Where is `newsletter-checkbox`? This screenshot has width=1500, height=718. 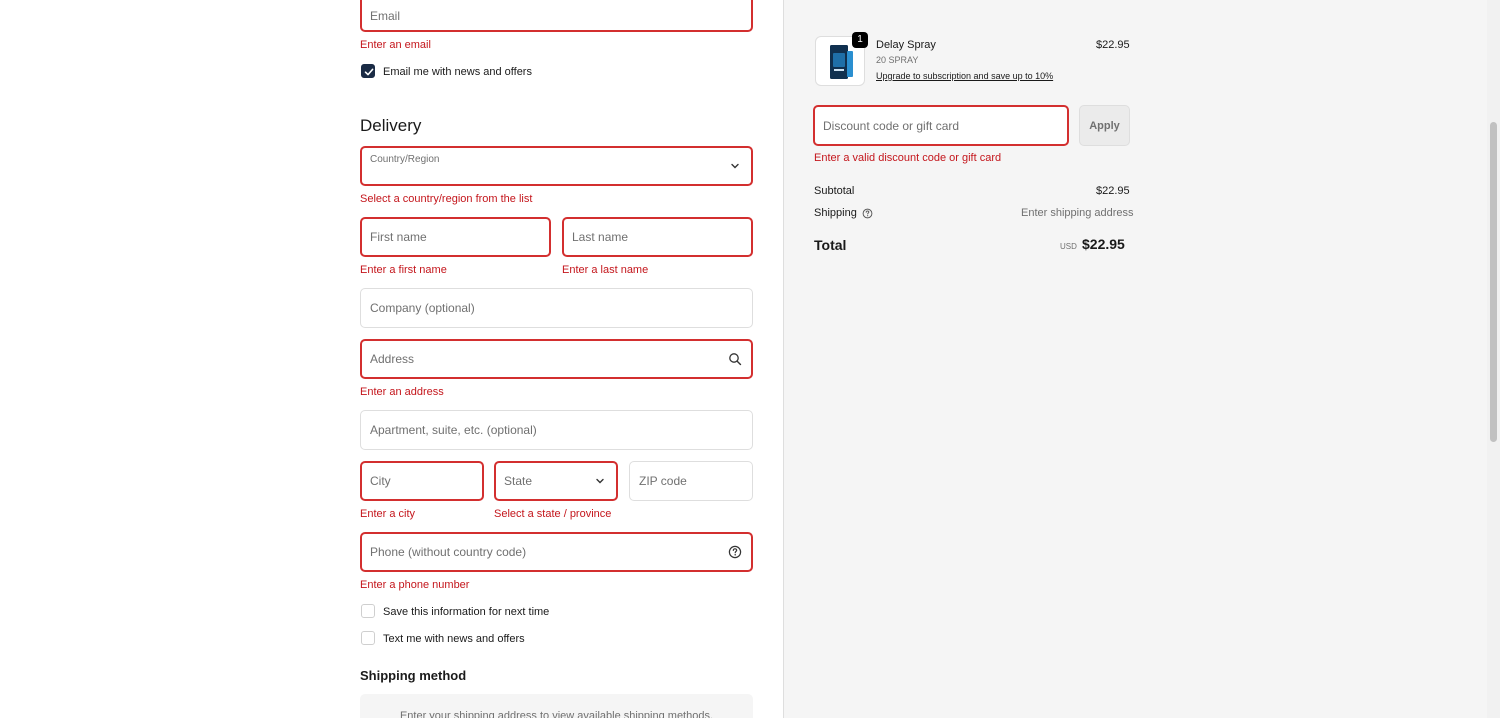 newsletter-checkbox is located at coordinates (368, 71).